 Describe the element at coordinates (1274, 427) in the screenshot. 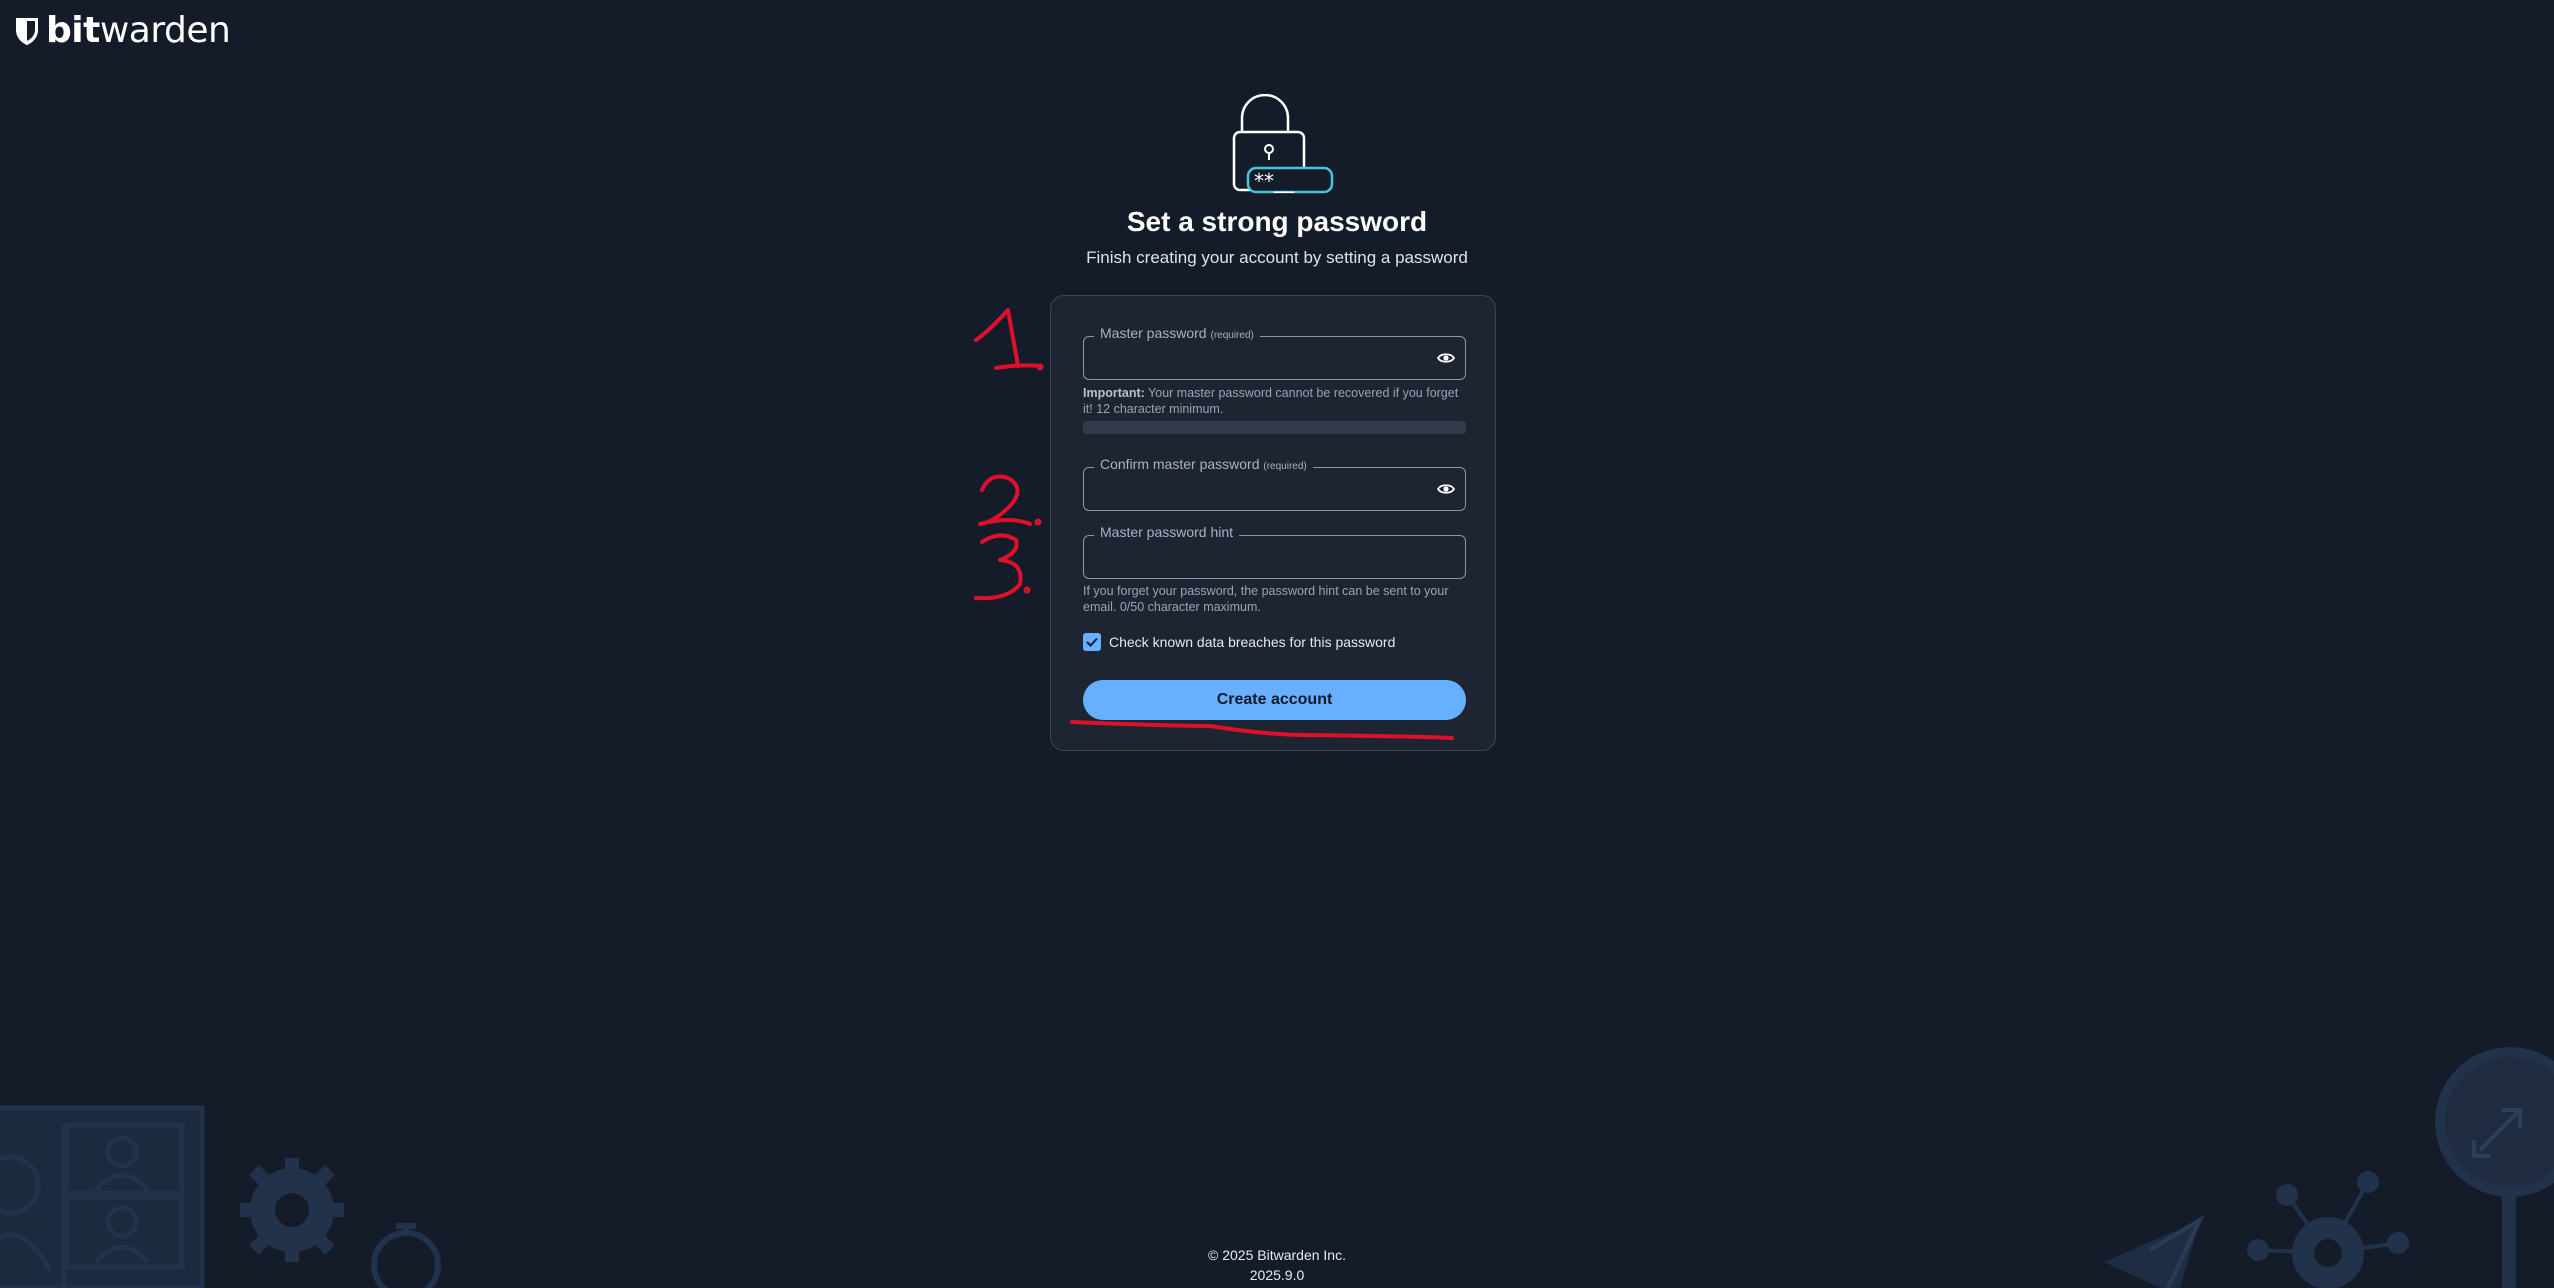

I see `password-strength-meter` at that location.